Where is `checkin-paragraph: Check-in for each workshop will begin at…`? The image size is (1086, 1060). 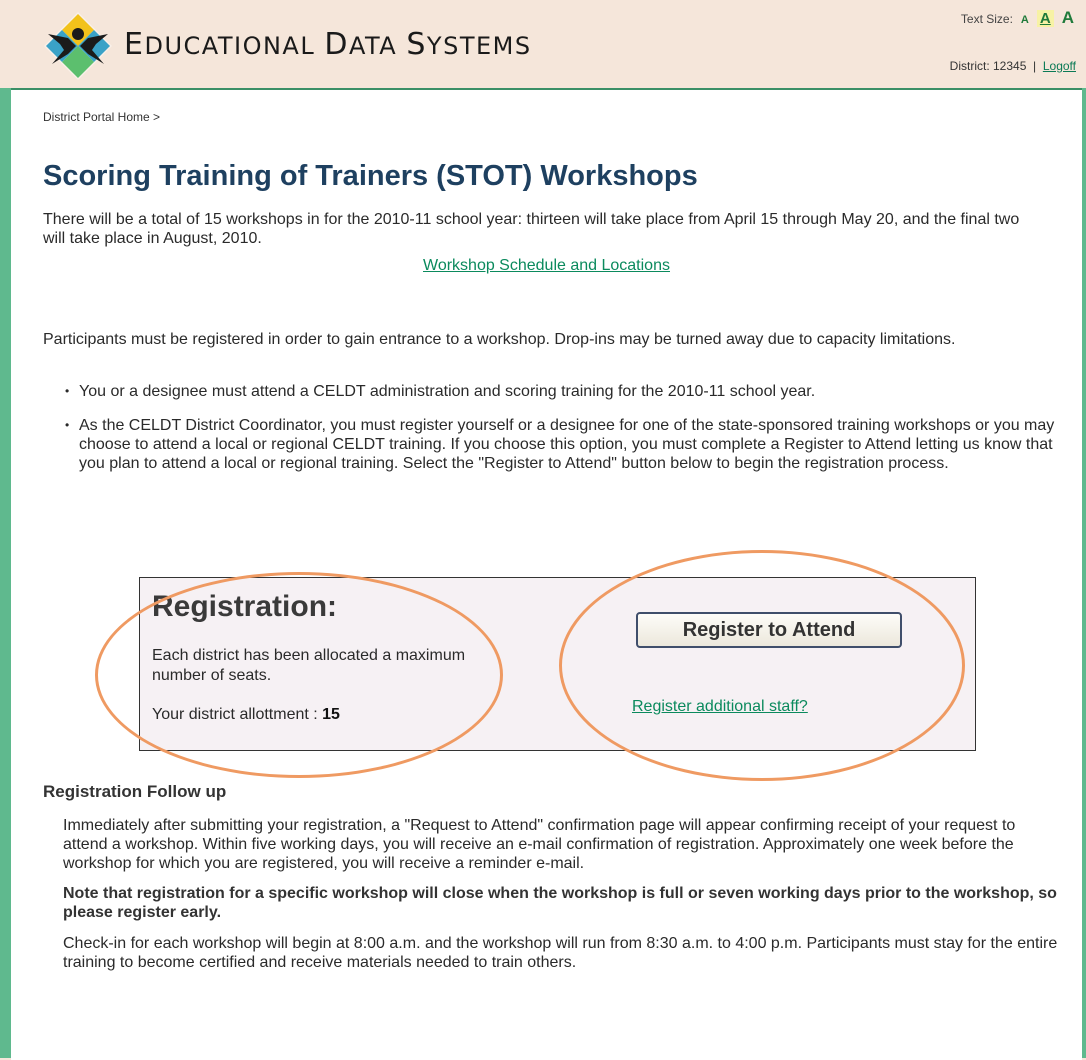
checkin-paragraph: Check-in for each workshop will begin at… is located at coordinates (560, 953).